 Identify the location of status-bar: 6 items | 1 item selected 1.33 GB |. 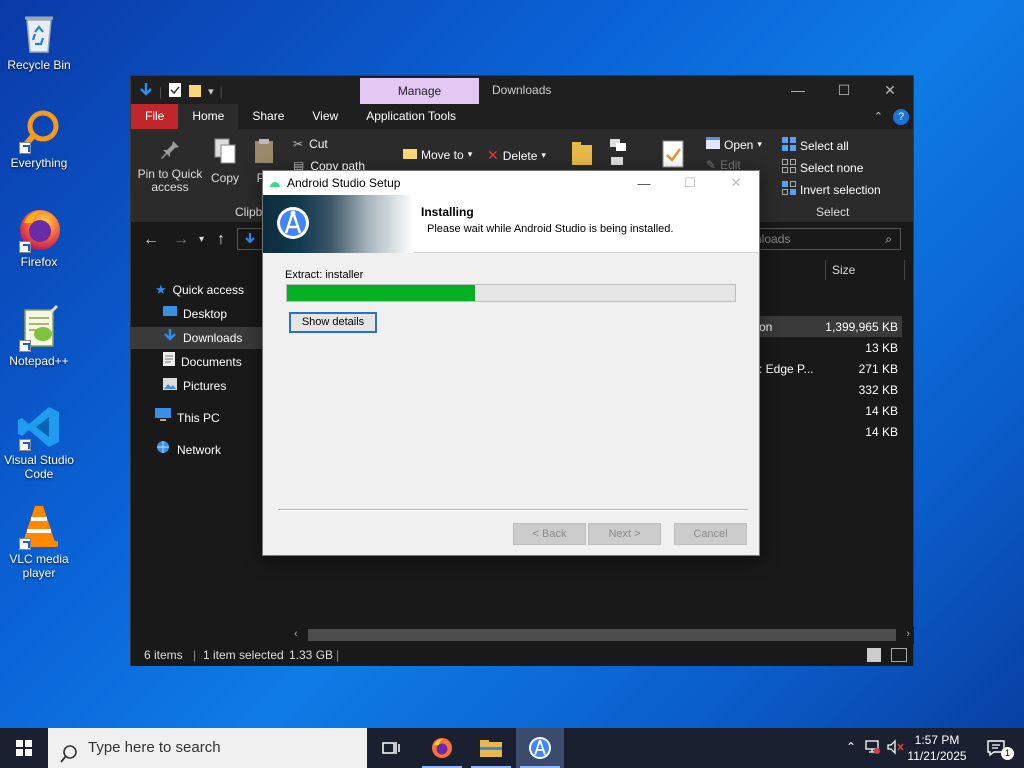
(522, 655).